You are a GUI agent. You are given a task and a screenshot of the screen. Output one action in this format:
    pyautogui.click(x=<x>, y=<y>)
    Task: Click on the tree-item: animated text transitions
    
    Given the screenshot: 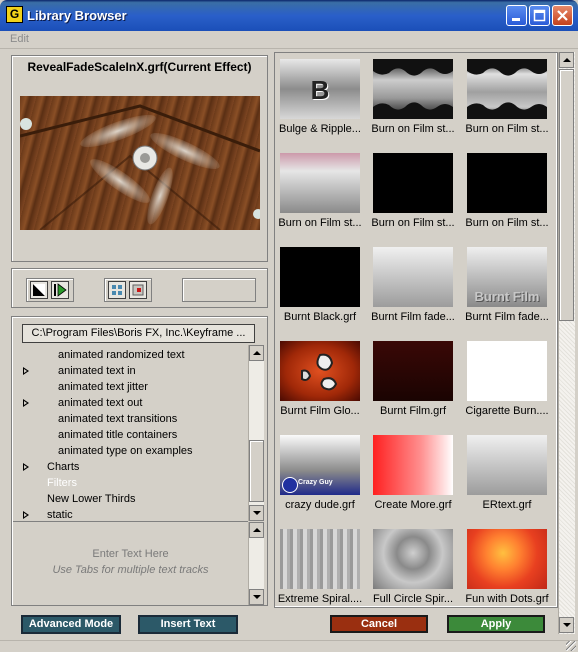 What is the action you would take?
    pyautogui.click(x=130, y=419)
    